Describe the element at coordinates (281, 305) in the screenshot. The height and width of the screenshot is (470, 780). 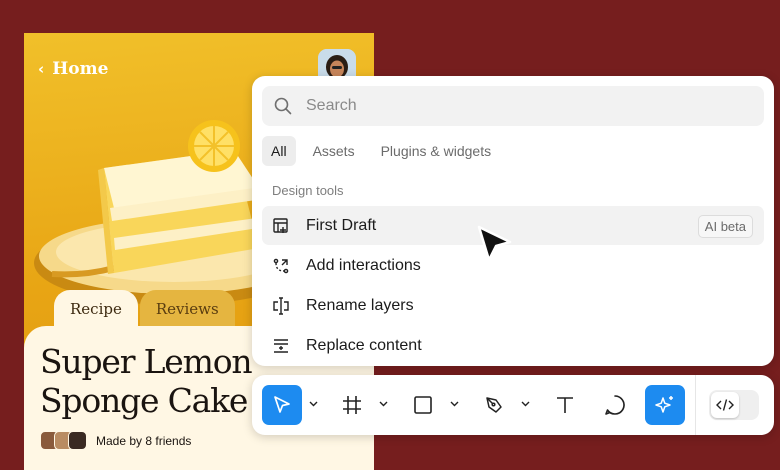
I see `rename-icon` at that location.